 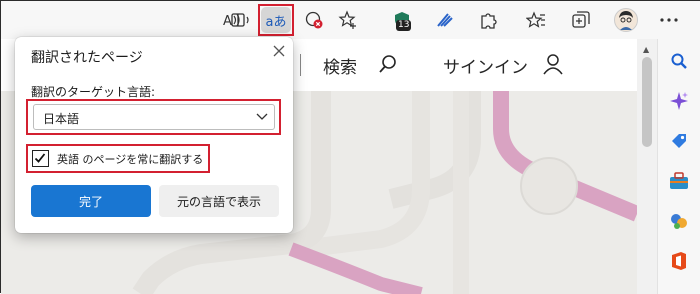 What do you see at coordinates (646, 49) in the screenshot?
I see `scroll-up-arrow-icon: ▲` at bounding box center [646, 49].